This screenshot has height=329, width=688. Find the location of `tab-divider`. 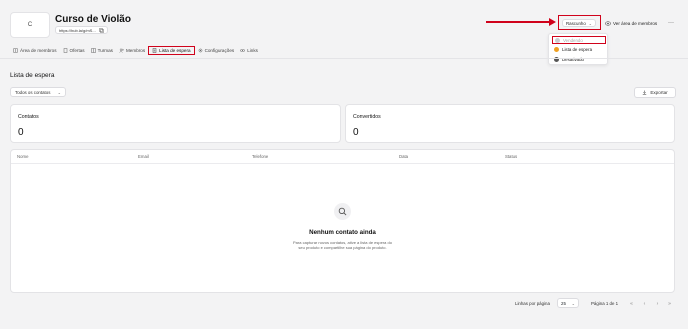

tab-divider is located at coordinates (344, 58).